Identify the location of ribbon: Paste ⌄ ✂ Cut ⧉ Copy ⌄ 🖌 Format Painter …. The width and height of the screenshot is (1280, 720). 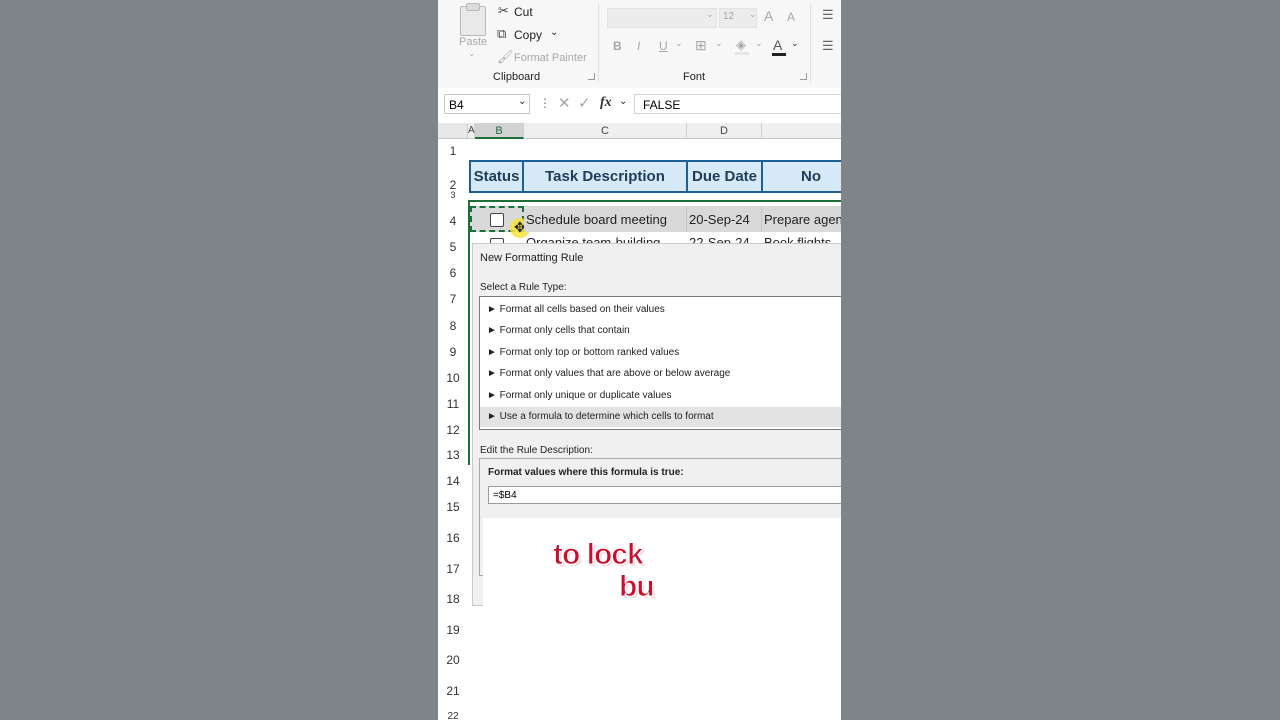
(639, 44).